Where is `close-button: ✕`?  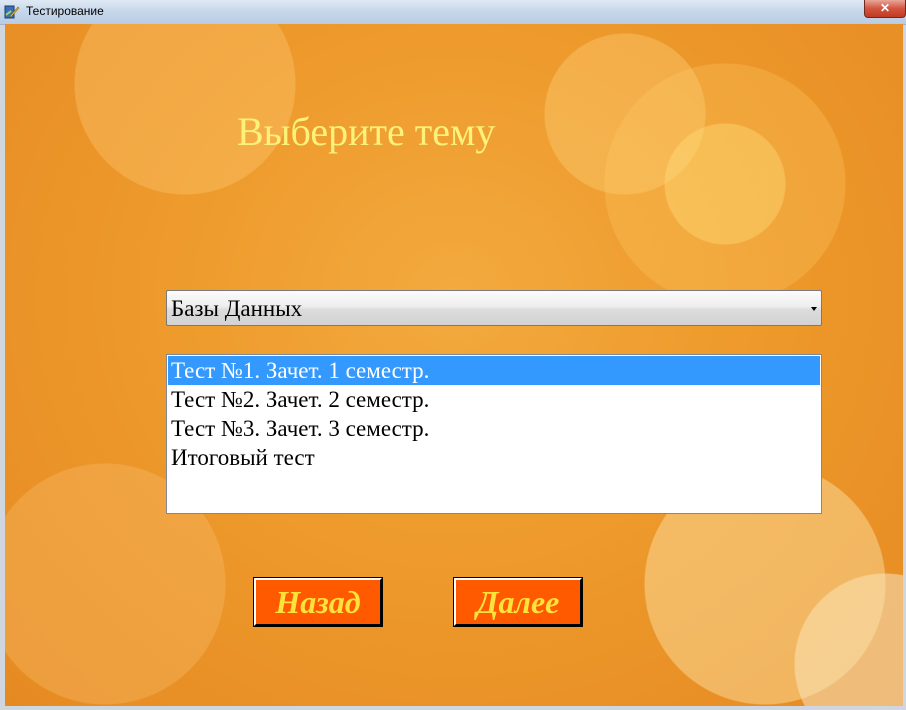 close-button: ✕ is located at coordinates (885, 9).